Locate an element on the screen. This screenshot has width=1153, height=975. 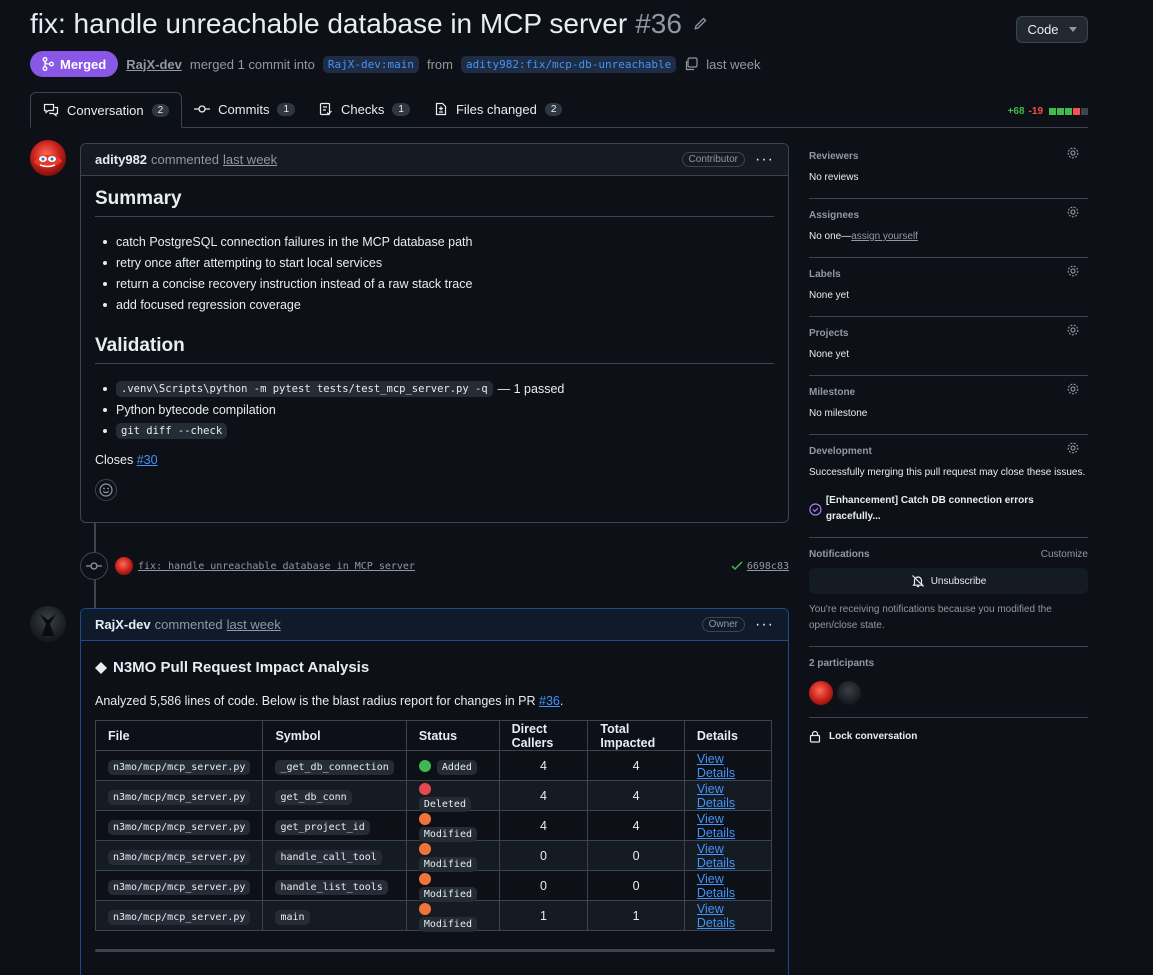
symbol-name: _get_db_connection is located at coordinates (334, 767).